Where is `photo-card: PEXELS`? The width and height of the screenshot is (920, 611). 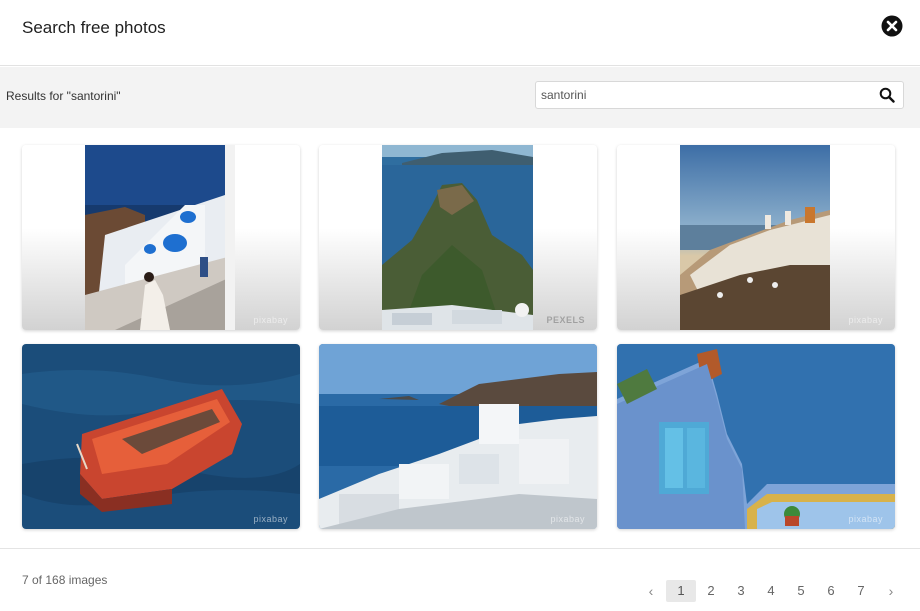 photo-card: PEXELS is located at coordinates (458, 237).